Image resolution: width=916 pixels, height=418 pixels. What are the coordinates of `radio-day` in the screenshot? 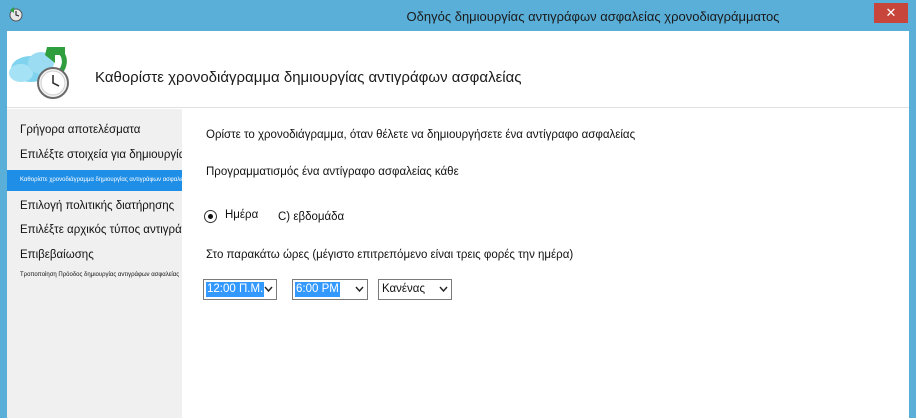 It's located at (210, 216).